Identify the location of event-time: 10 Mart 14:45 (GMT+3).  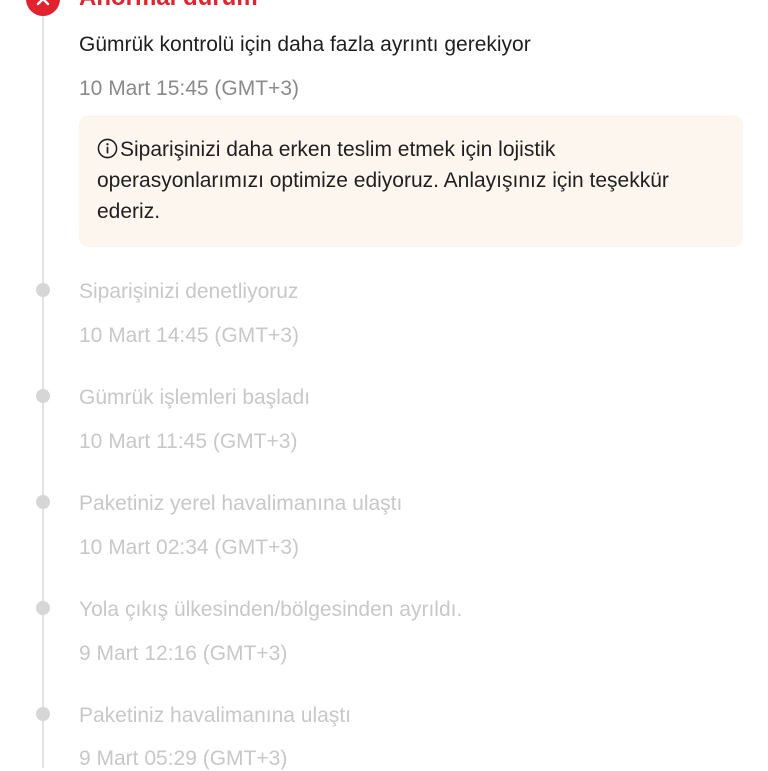
(189, 335).